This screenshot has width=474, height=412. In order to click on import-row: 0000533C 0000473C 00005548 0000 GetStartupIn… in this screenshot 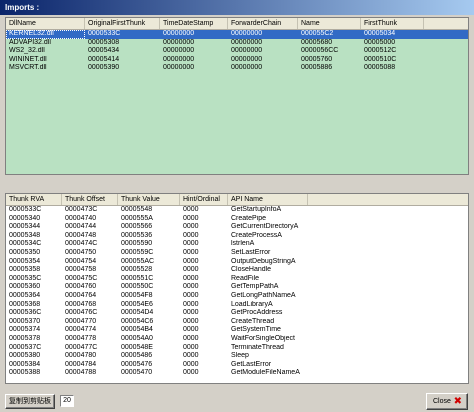, I will do `click(237, 210)`.